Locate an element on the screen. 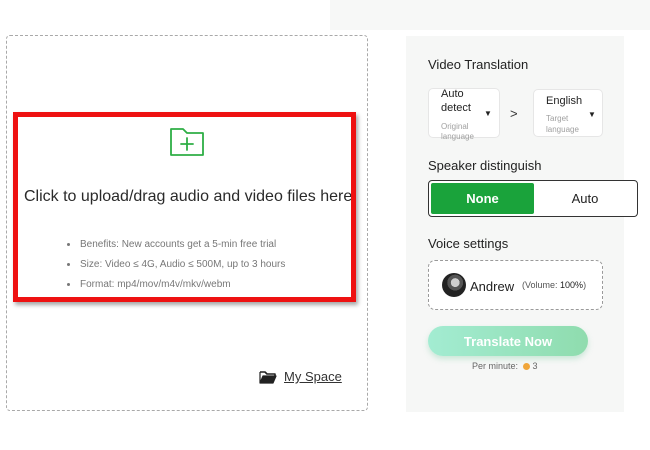  coin-icon is located at coordinates (526, 366).